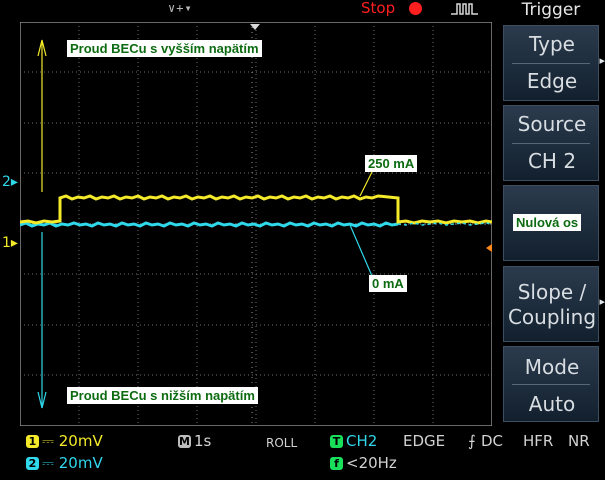  I want to click on horizontal-badge-icon: M, so click(184, 441).